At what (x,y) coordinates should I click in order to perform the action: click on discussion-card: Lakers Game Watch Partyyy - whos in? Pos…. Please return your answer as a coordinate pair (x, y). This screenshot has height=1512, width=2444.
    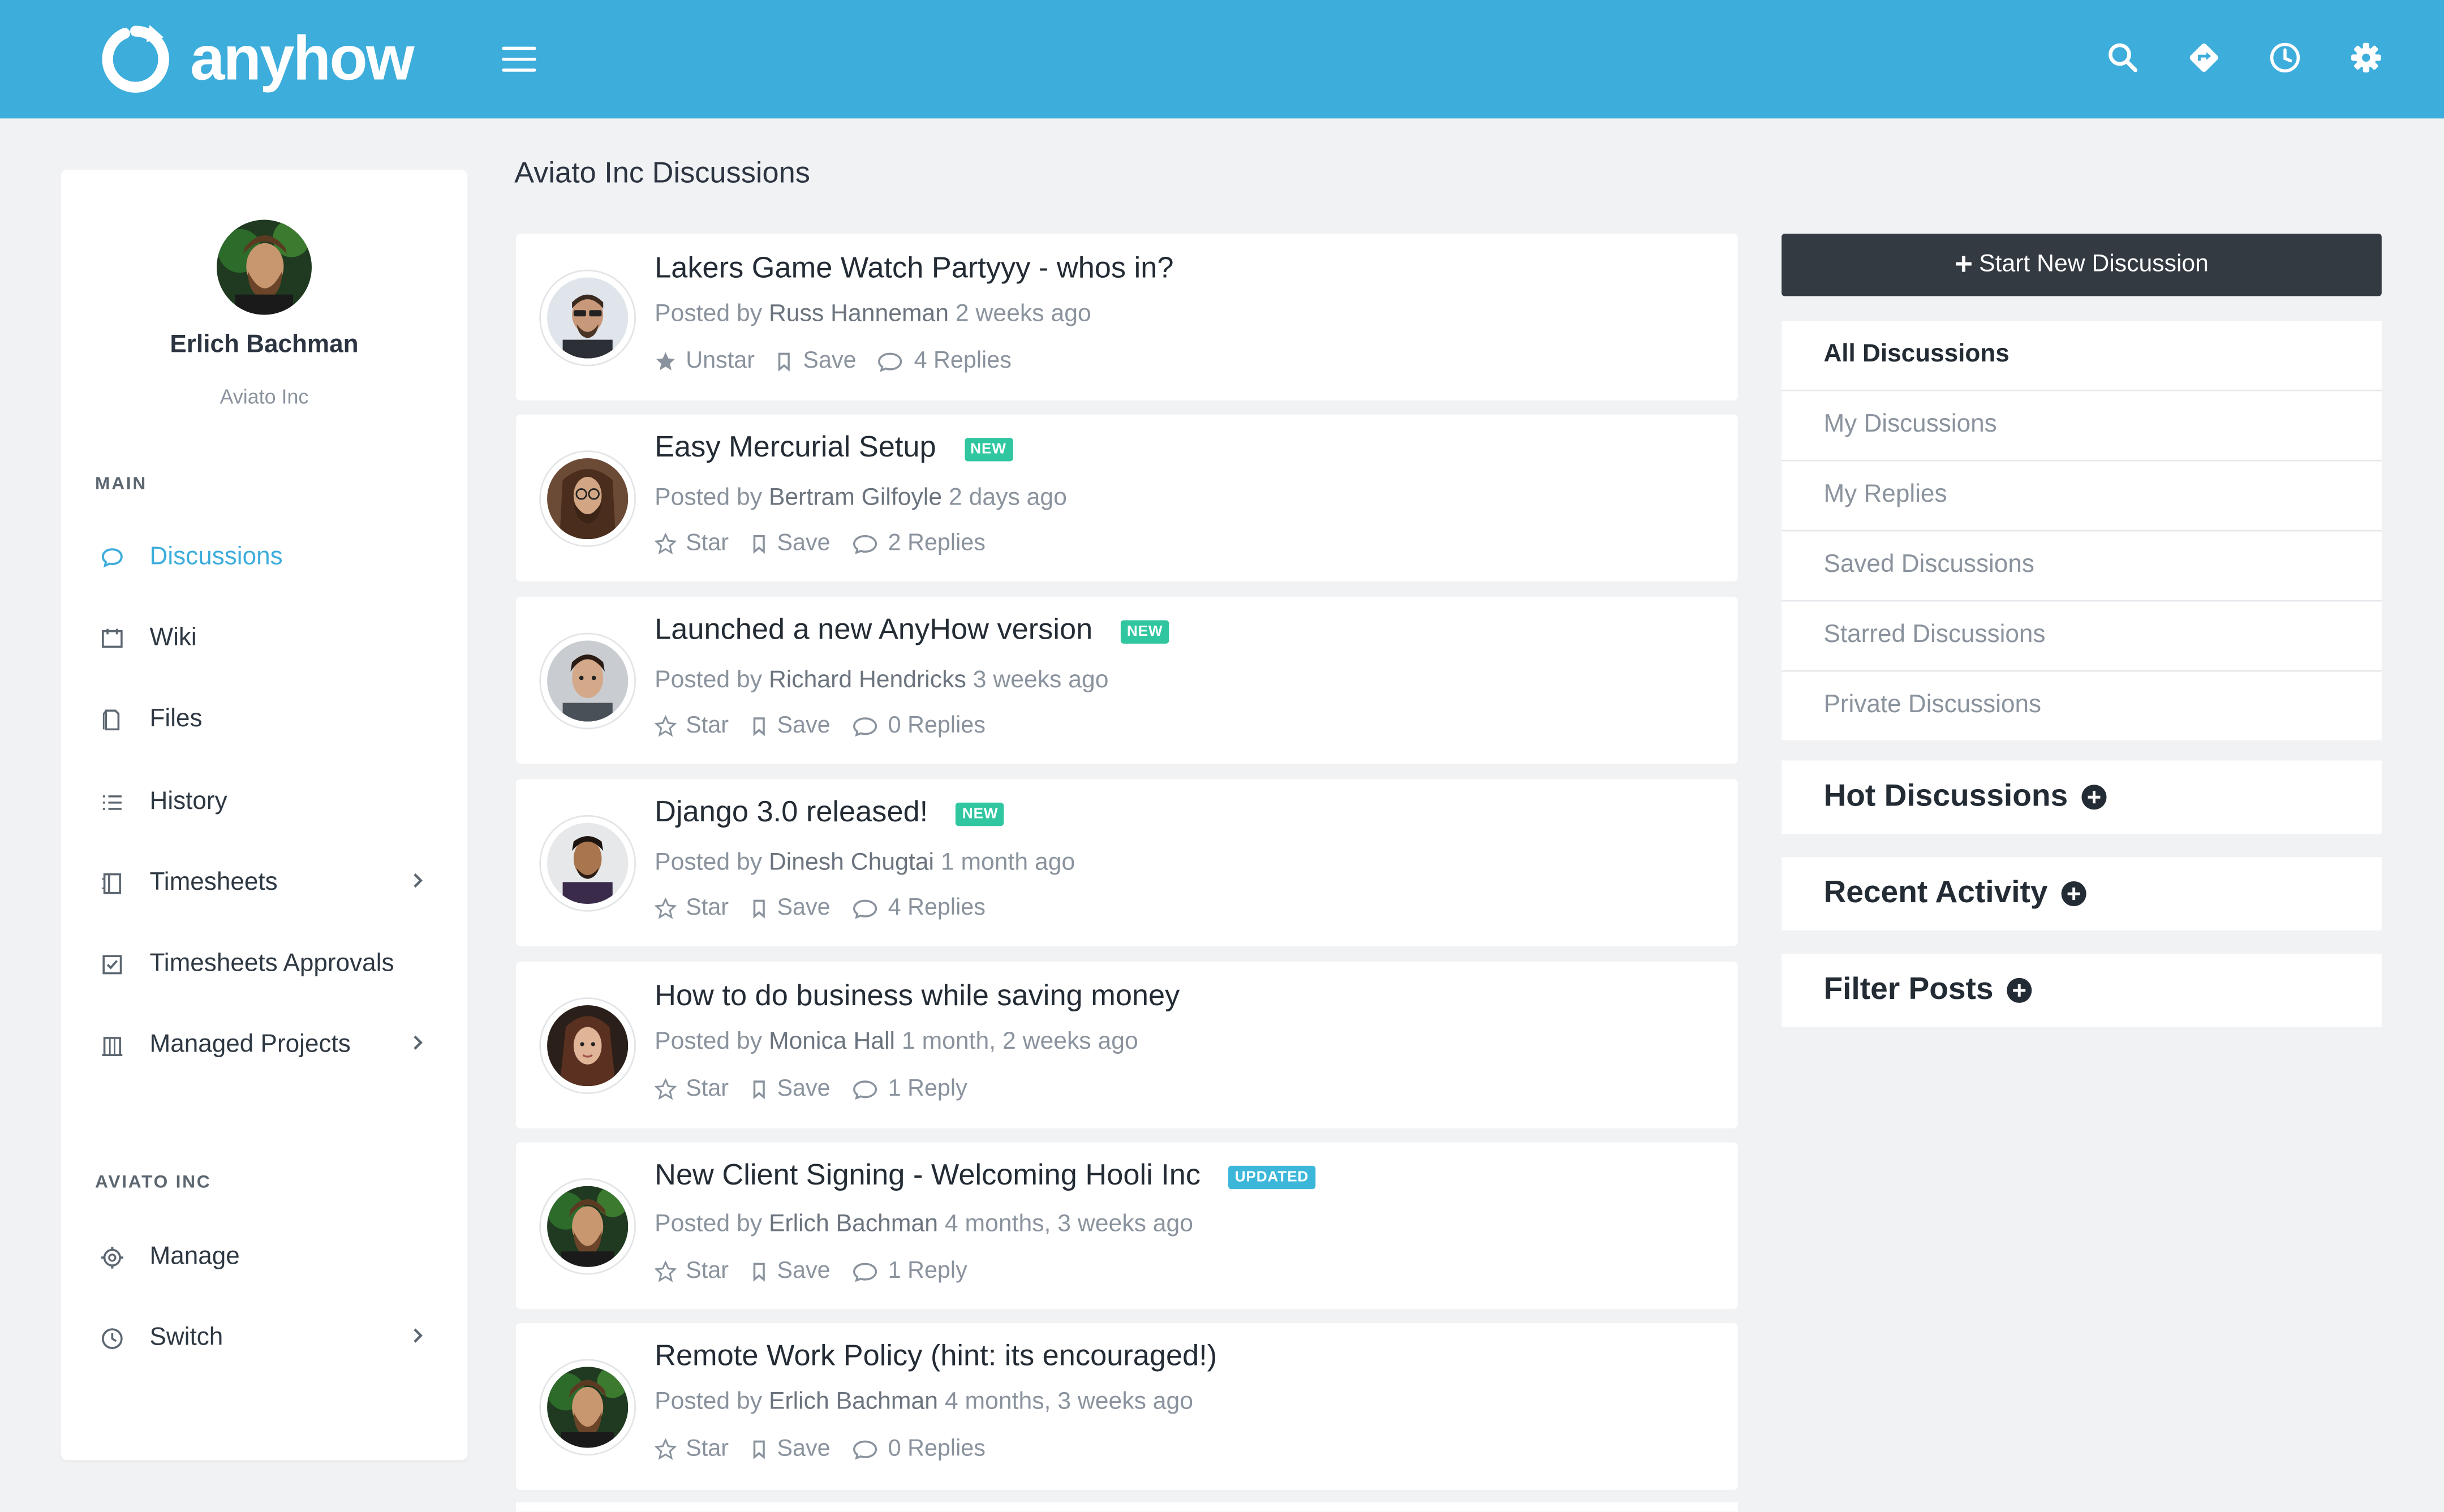
    Looking at the image, I should click on (1127, 317).